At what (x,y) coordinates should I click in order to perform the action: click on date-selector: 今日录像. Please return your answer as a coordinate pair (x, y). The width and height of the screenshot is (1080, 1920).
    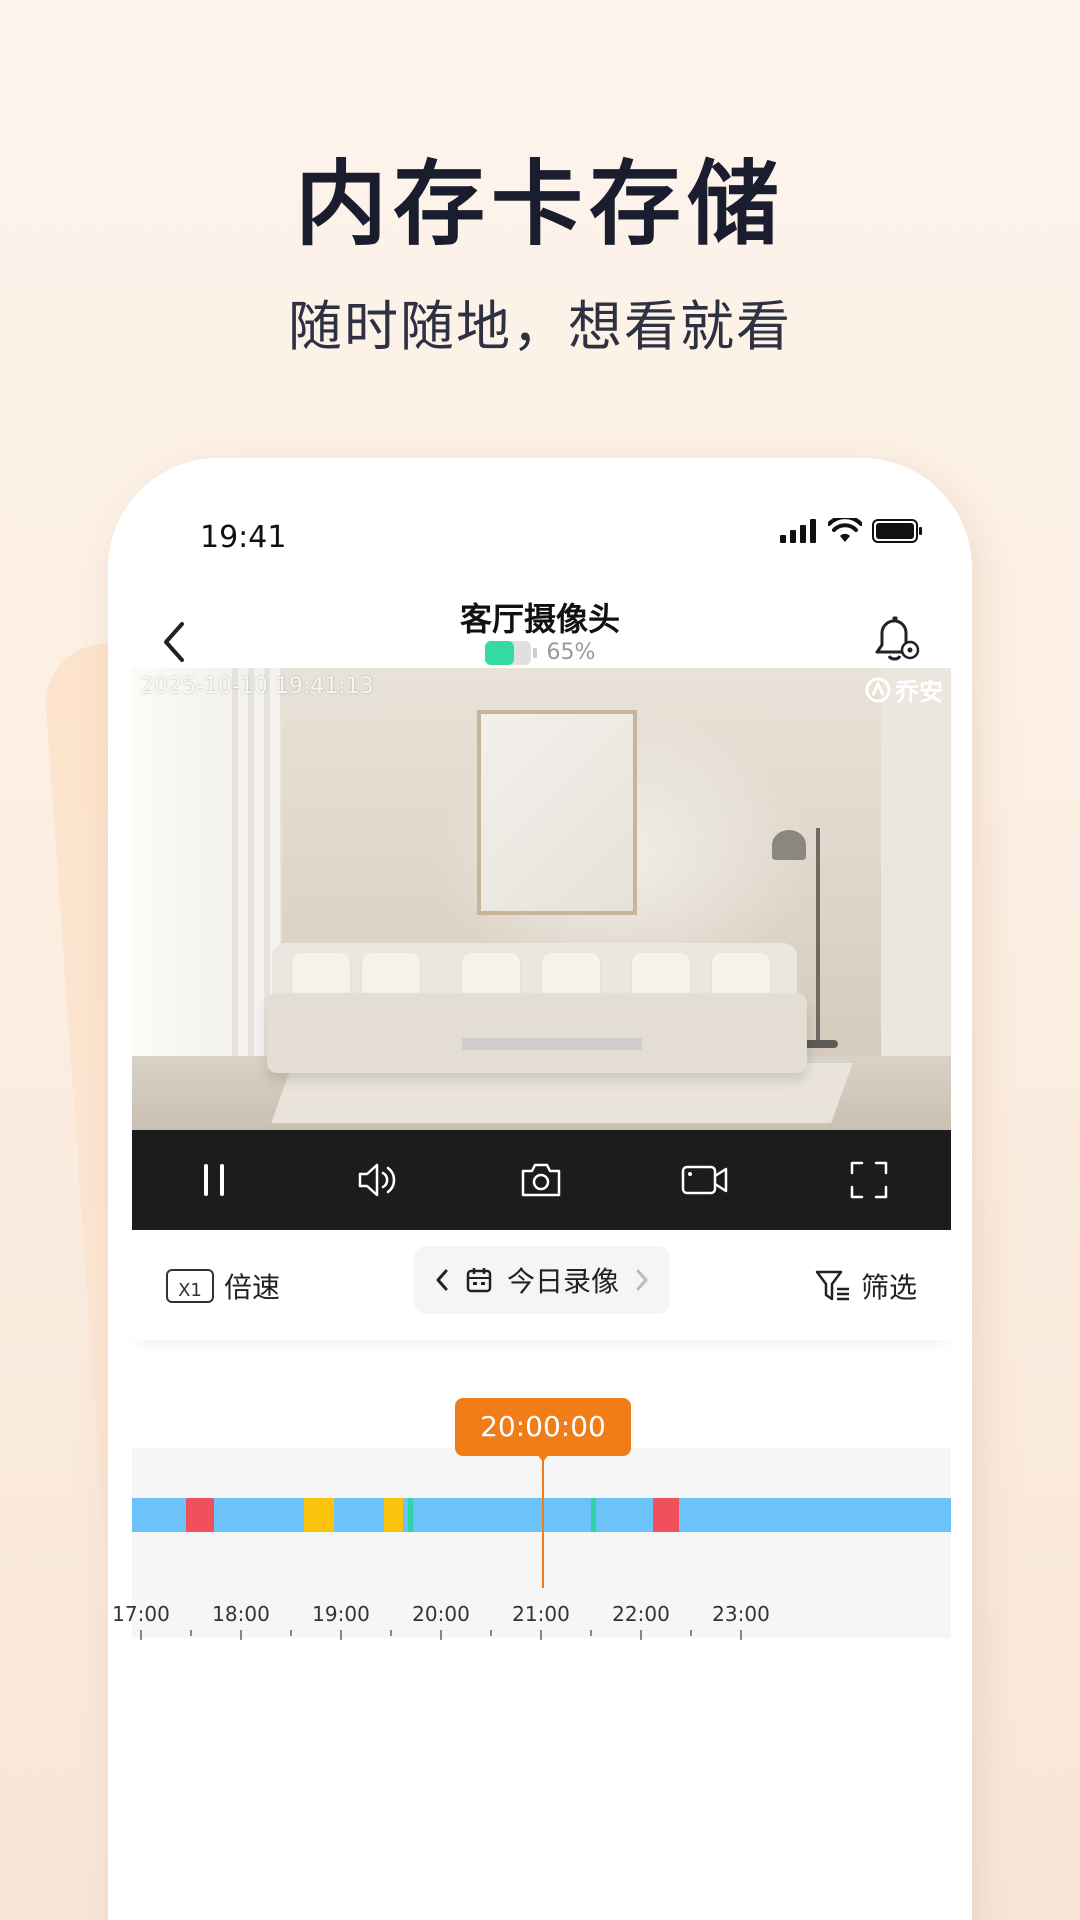
    Looking at the image, I should click on (542, 1280).